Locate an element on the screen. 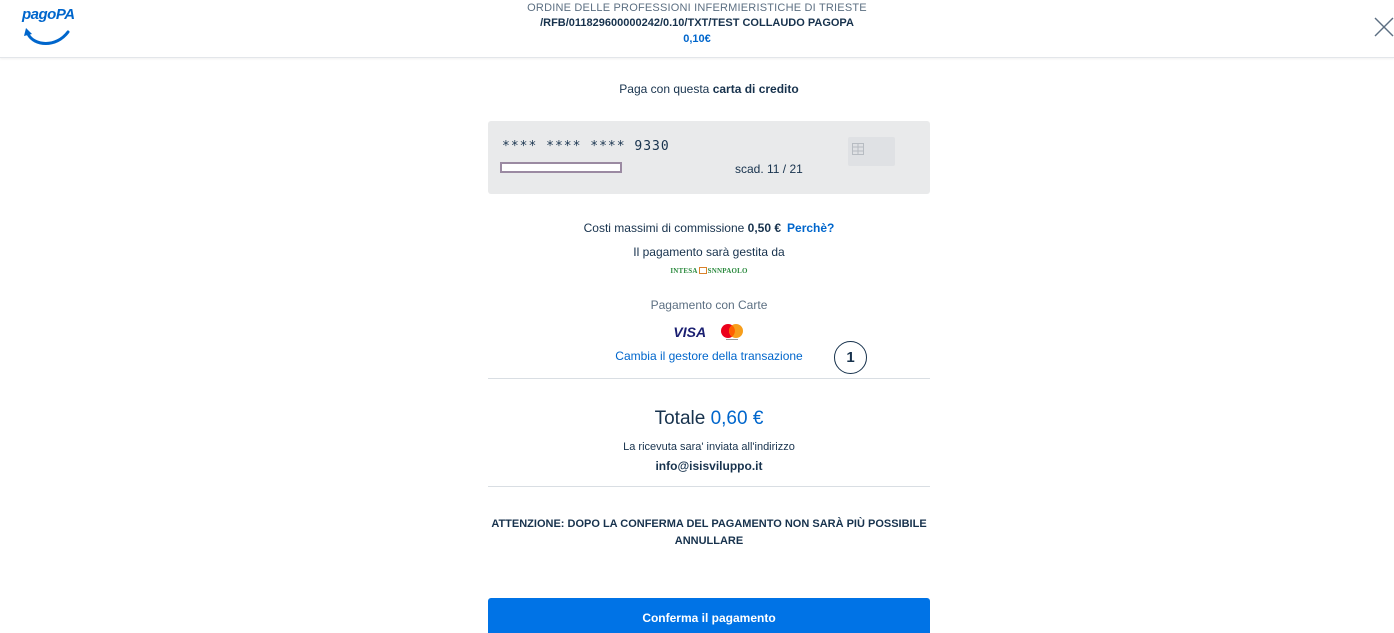 Image resolution: width=1394 pixels, height=633 pixels. total-value: 0,60 € is located at coordinates (737, 418).